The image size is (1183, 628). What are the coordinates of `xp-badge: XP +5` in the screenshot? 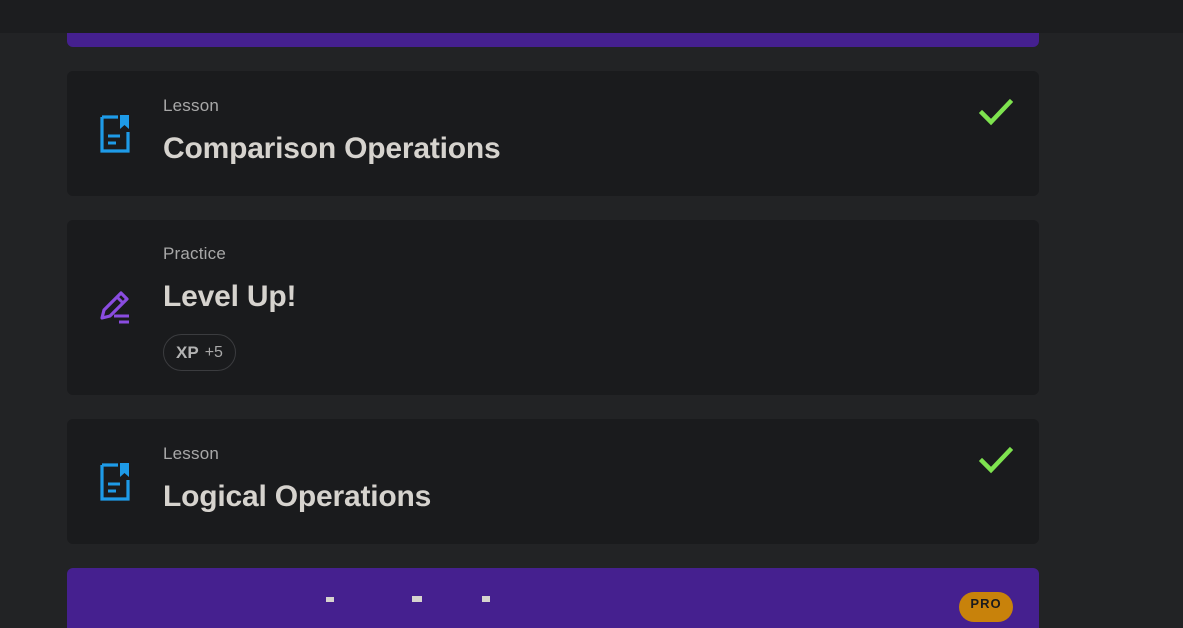 It's located at (199, 352).